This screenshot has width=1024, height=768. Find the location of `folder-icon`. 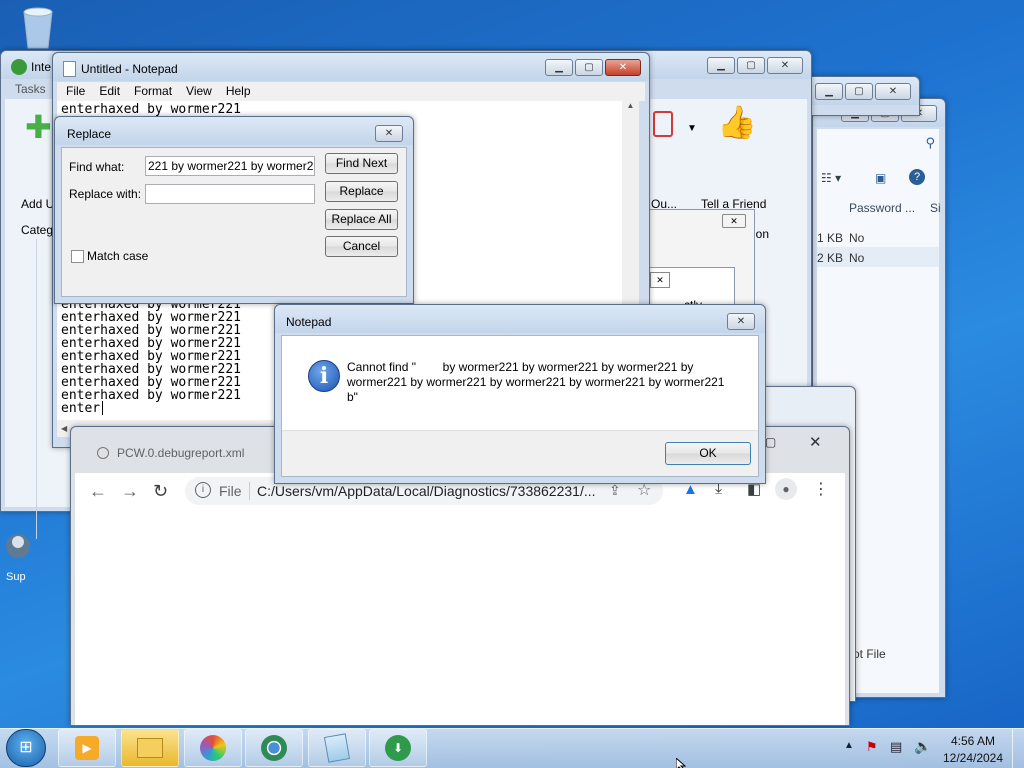

folder-icon is located at coordinates (150, 748).